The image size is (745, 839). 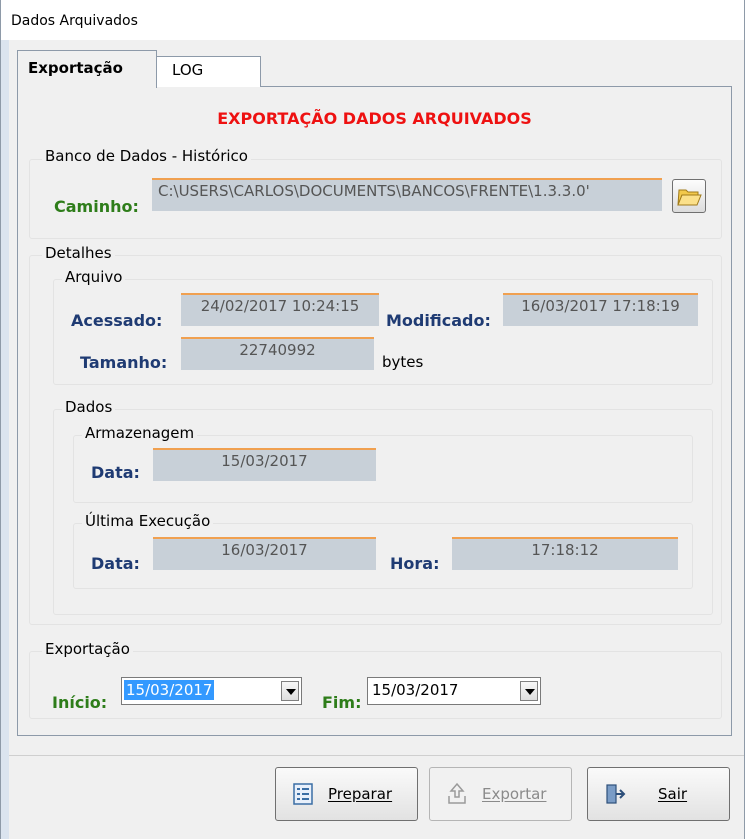 I want to click on ultima-hora-label: Hora:, so click(x=415, y=563).